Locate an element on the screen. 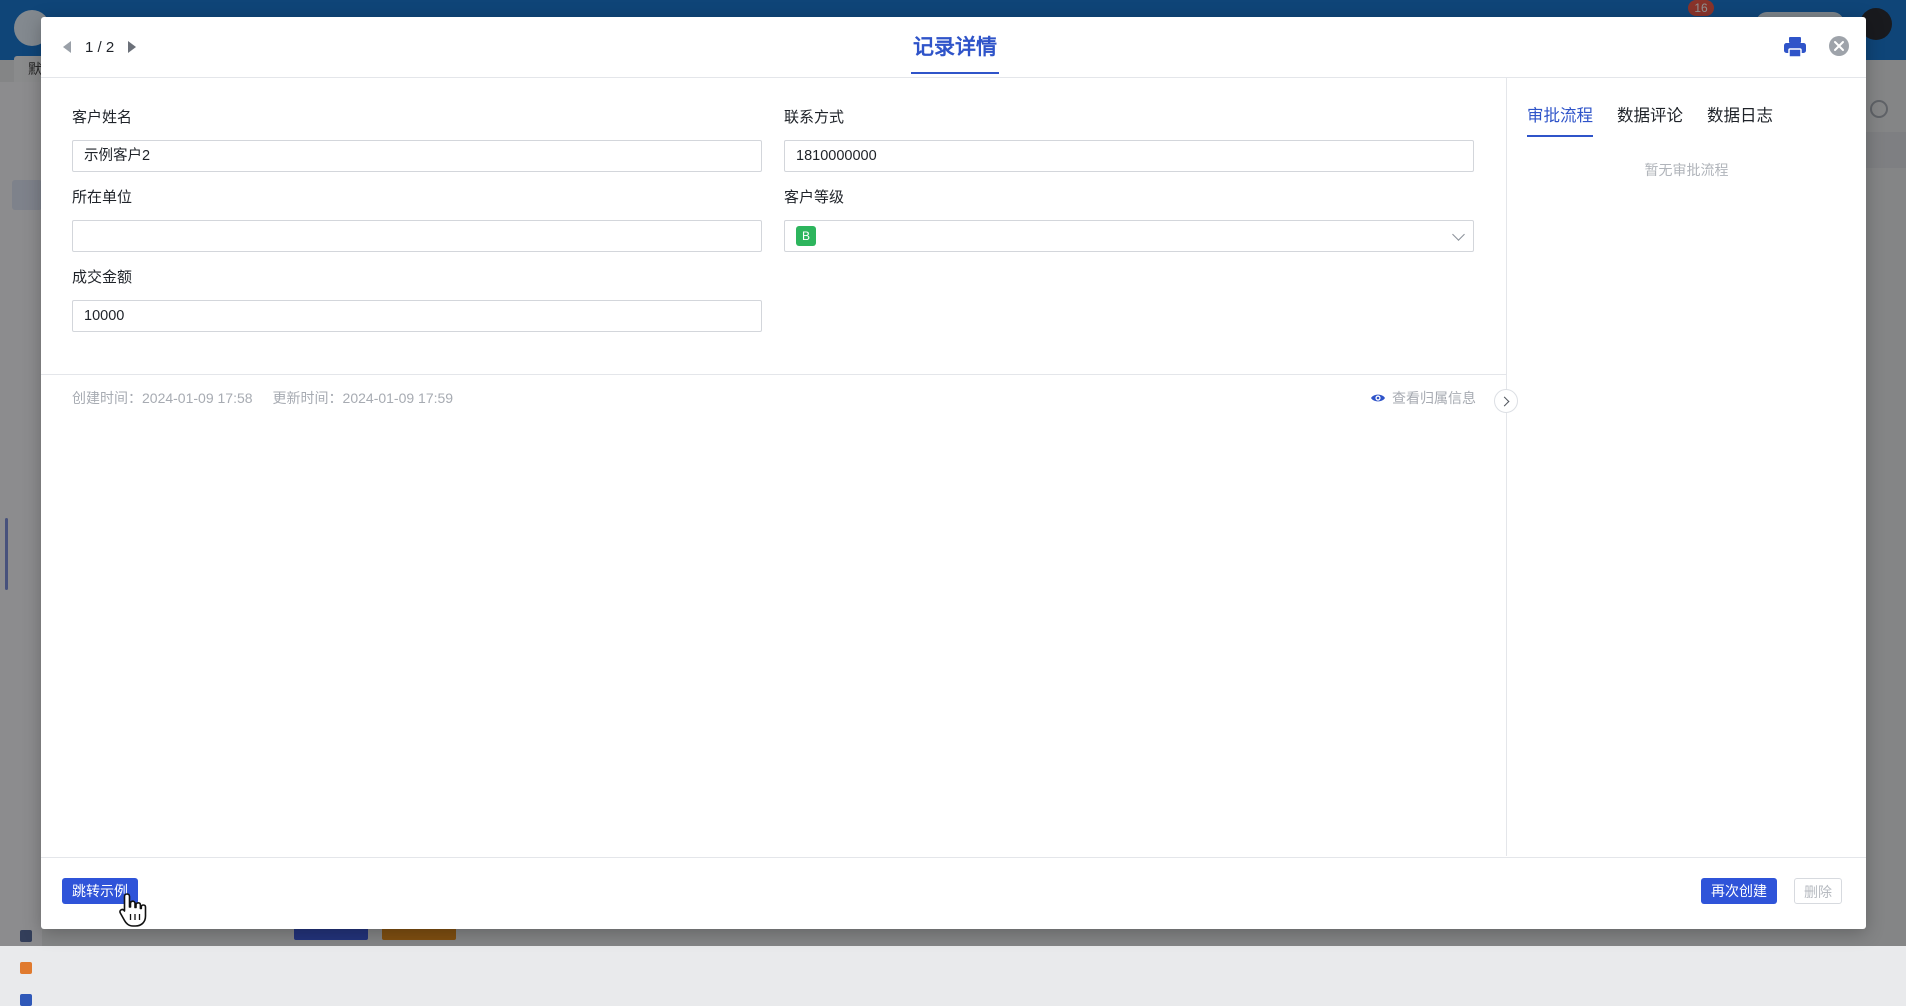 The image size is (1906, 1006). updated-time: 更新时间：2024-01-09 17:59 is located at coordinates (363, 398).